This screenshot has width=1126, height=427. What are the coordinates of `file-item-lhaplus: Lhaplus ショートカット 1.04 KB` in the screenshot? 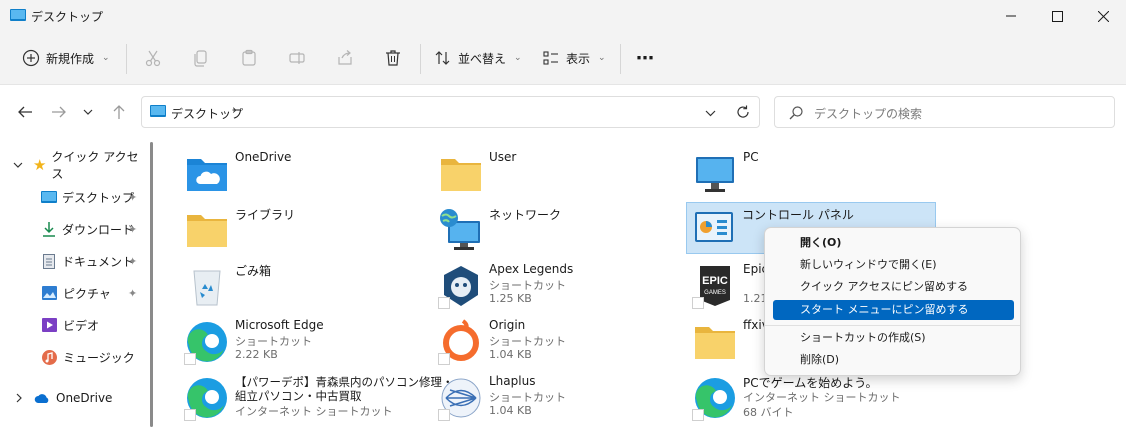 It's located at (558, 397).